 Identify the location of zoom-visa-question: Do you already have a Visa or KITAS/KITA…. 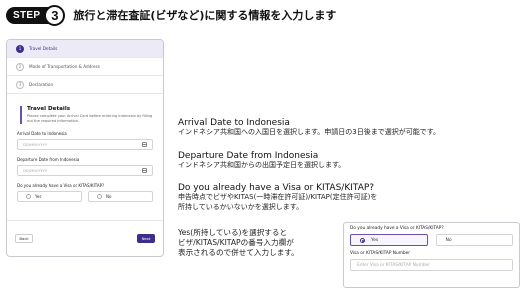
(397, 228).